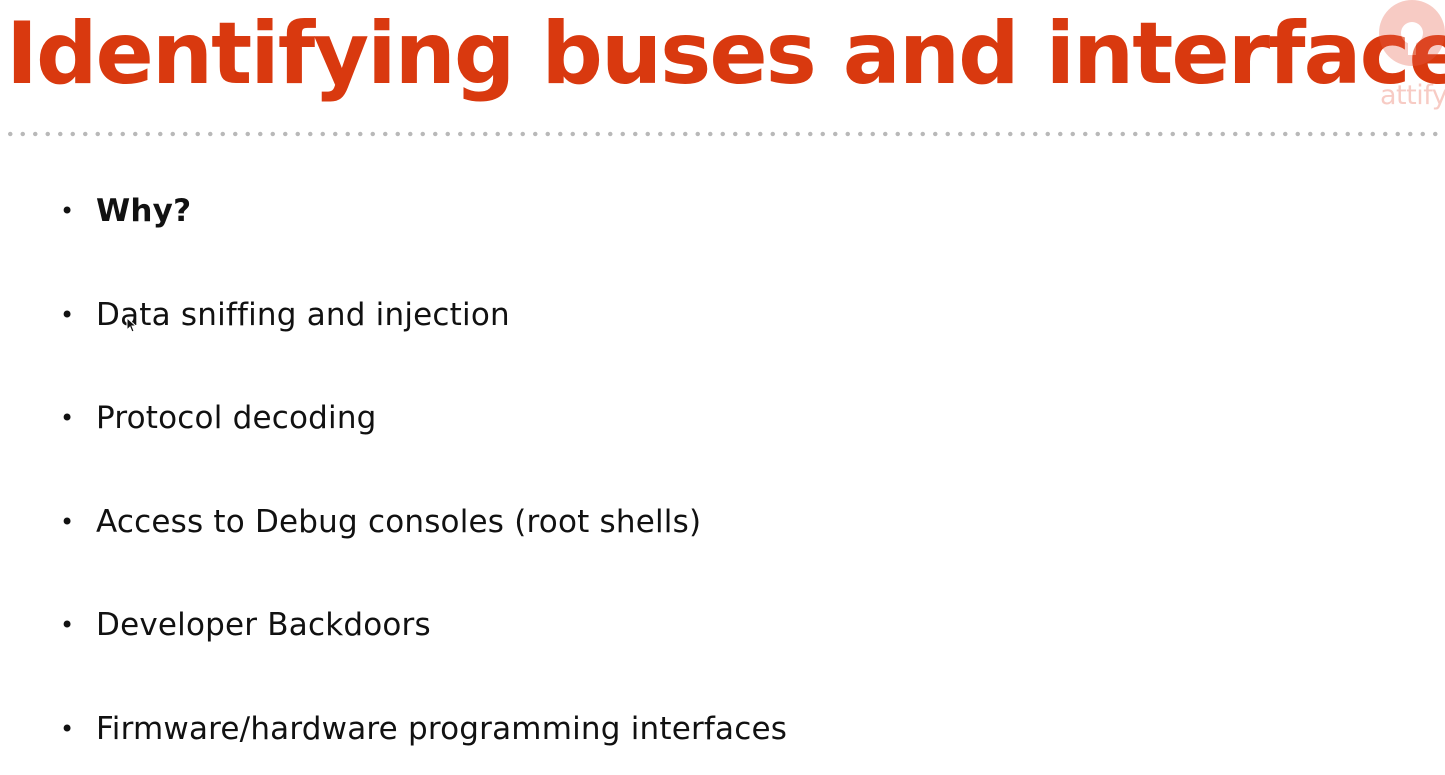 The image size is (1445, 775). What do you see at coordinates (399, 522) in the screenshot?
I see `bullet-text: Access to Debug consoles (root shells)` at bounding box center [399, 522].